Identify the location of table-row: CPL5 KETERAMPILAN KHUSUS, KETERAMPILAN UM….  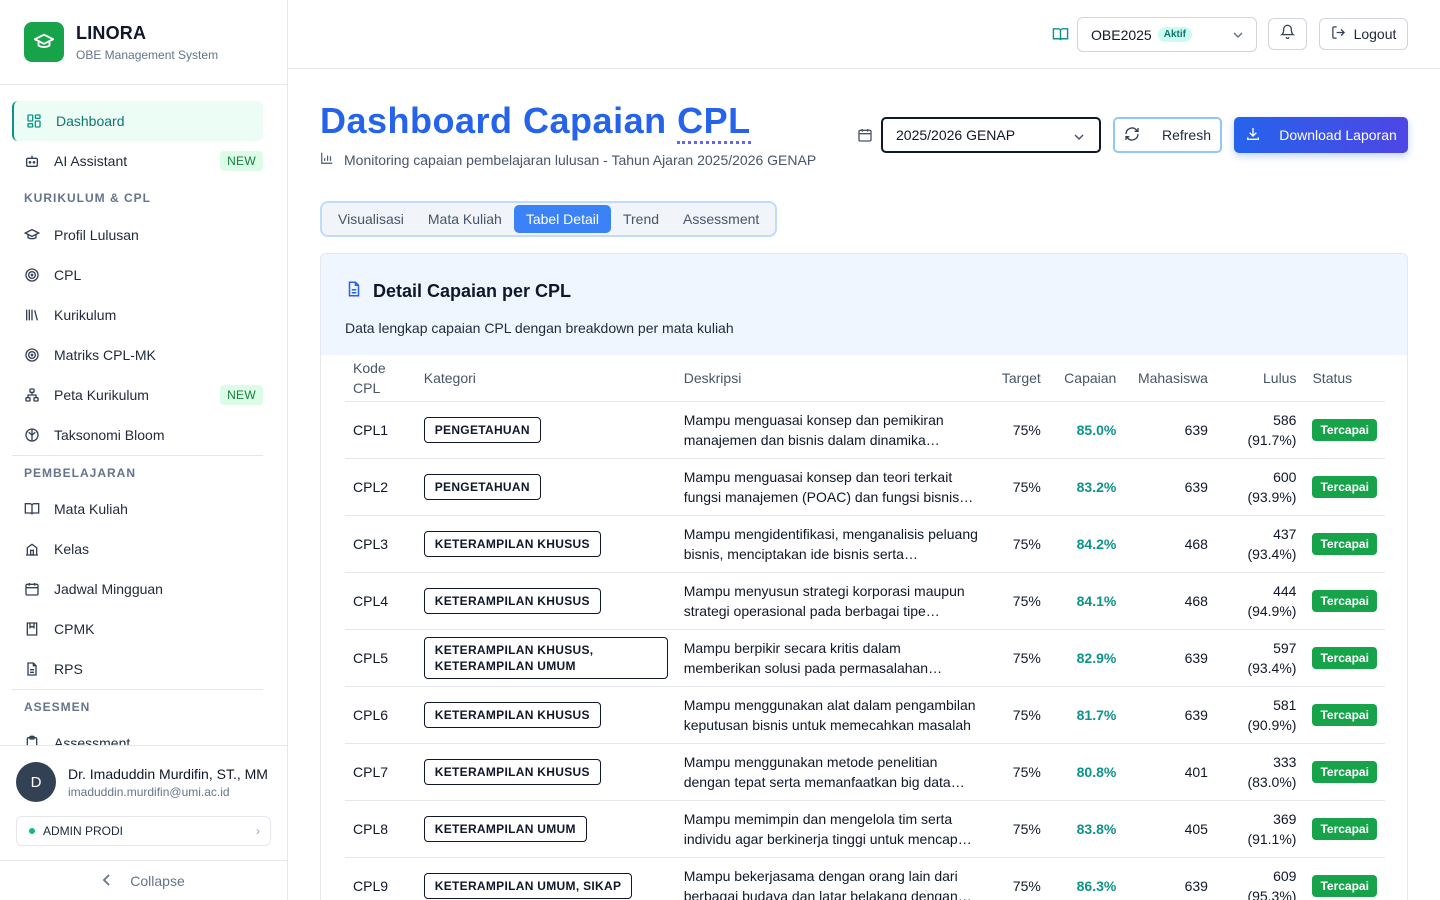
(865, 658).